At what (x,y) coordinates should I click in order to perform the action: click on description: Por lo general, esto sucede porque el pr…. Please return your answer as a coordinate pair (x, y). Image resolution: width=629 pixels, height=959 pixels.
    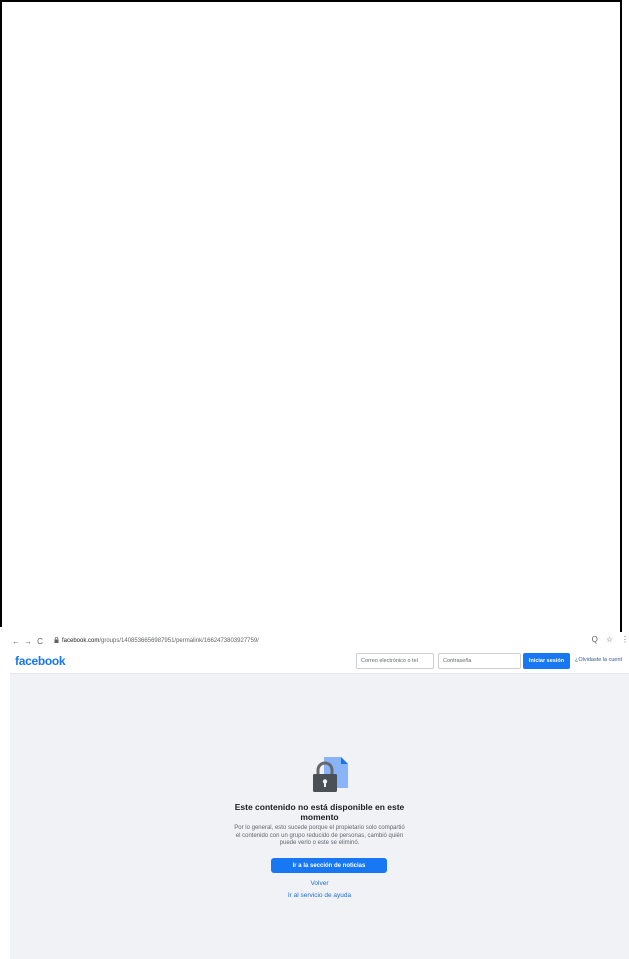
    Looking at the image, I should click on (319, 836).